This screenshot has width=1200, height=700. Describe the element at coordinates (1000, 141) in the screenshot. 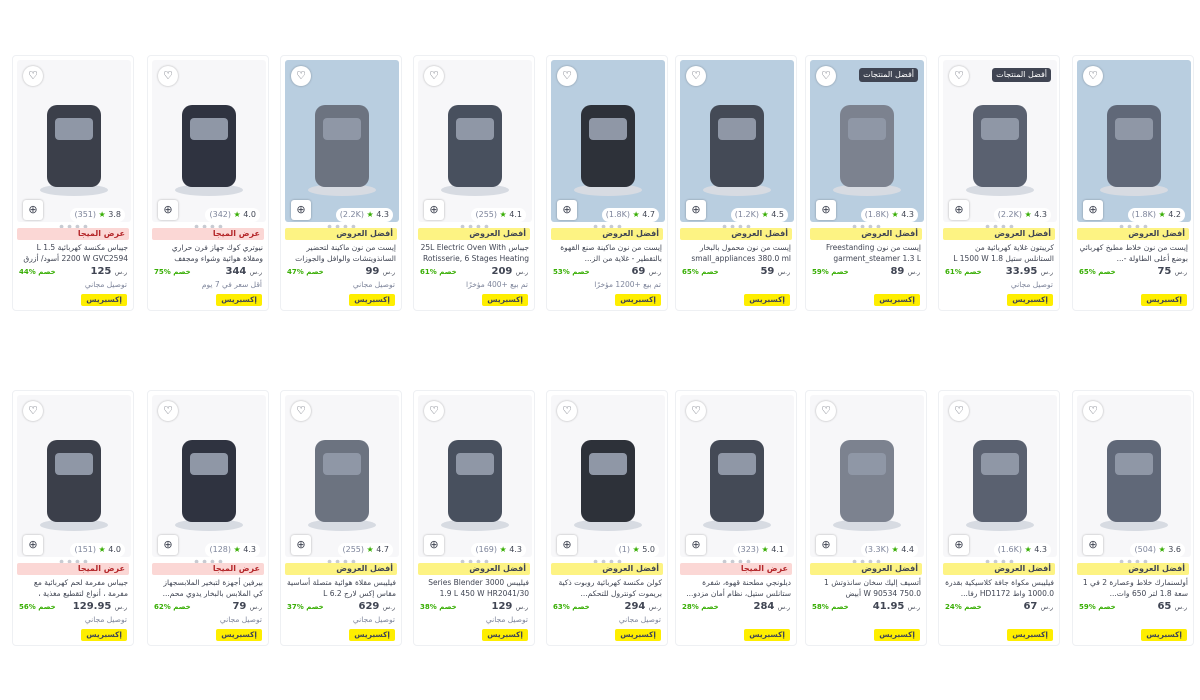

I see `product-image: أفضل المنتجات ♡ ⊕ (2.2K) ★ 4.3` at that location.